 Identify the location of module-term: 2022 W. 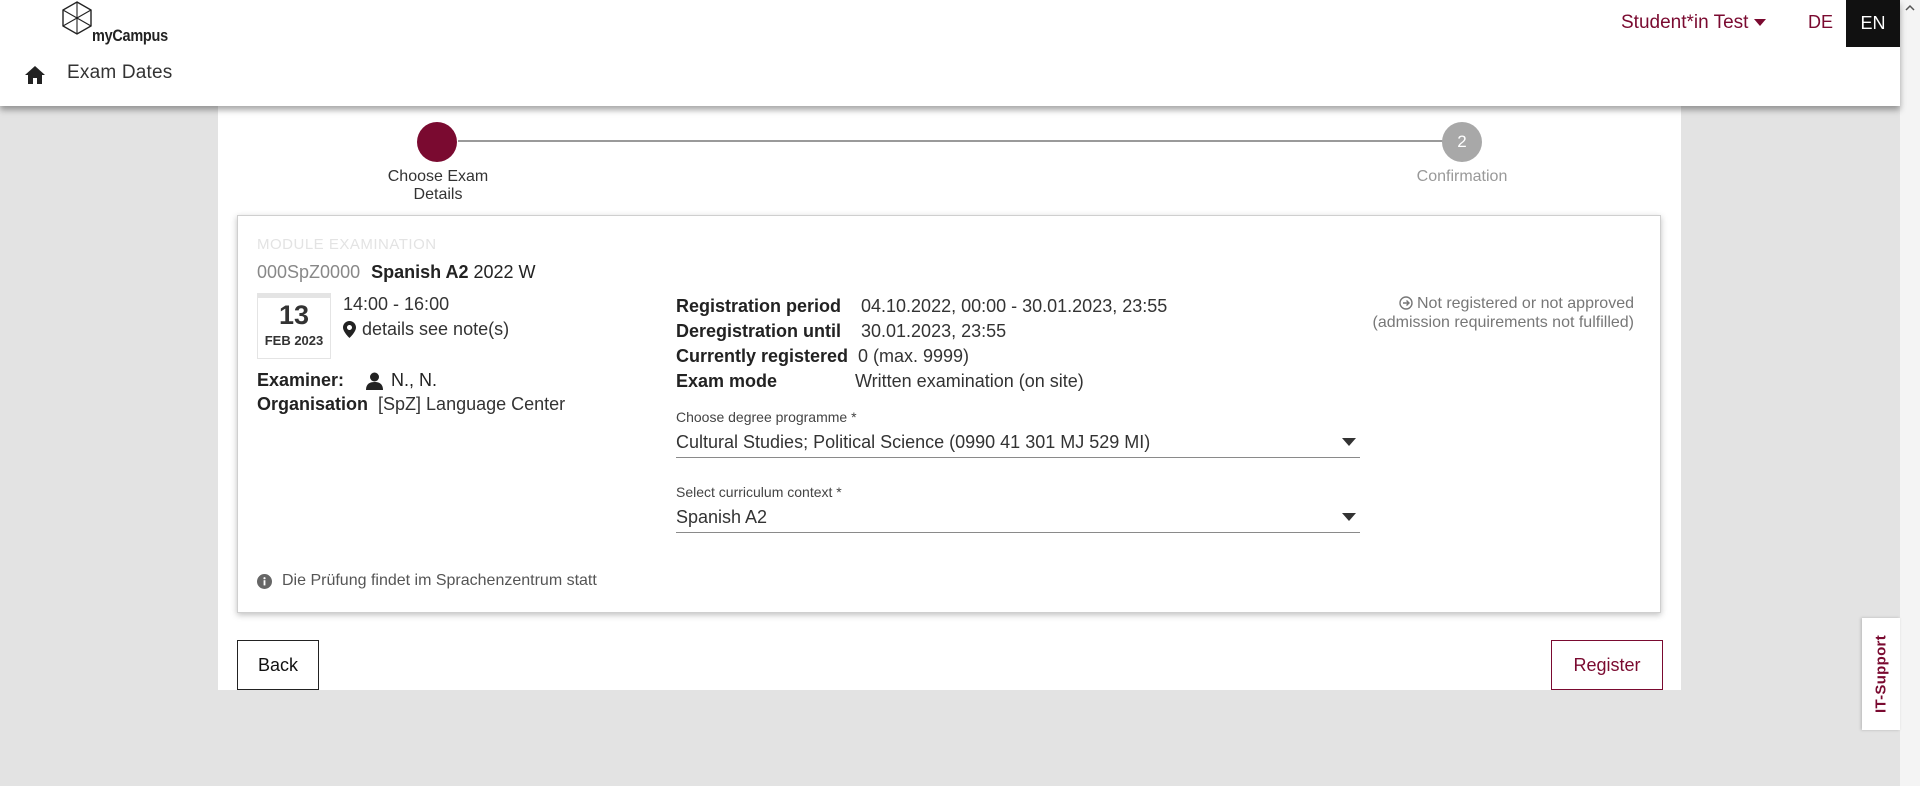
(504, 272).